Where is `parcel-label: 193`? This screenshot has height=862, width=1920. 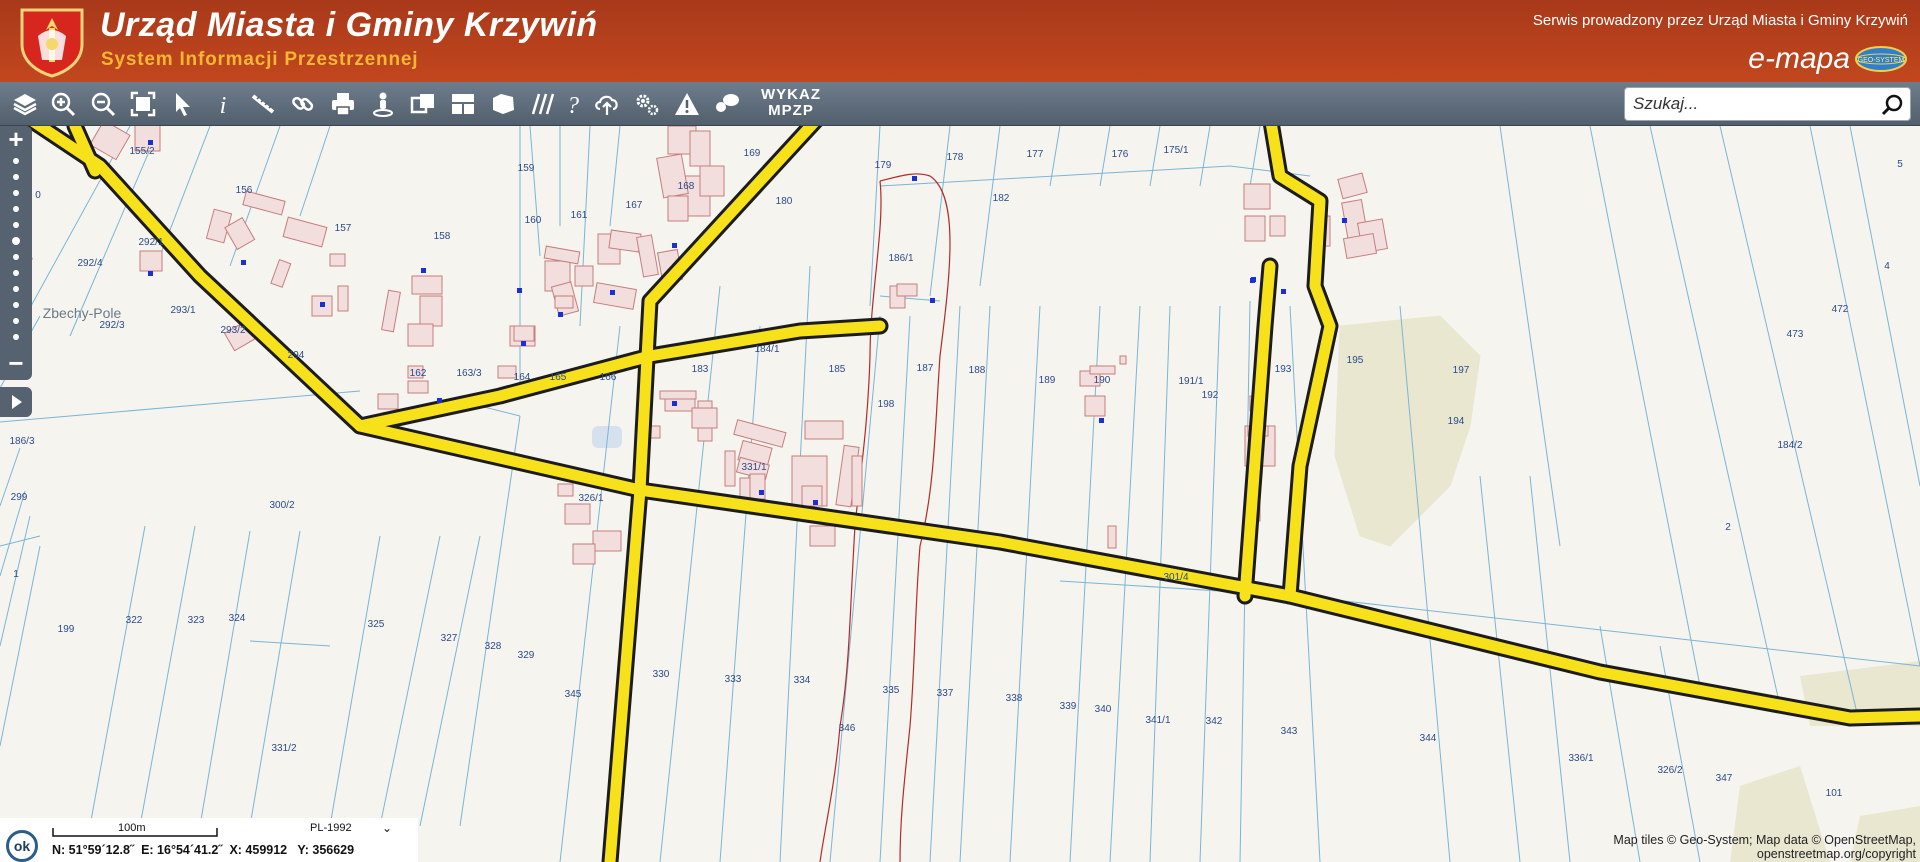
parcel-label: 193 is located at coordinates (1283, 369).